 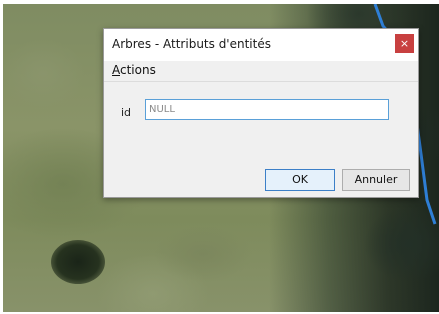 What do you see at coordinates (126, 112) in the screenshot?
I see `id-field-label: id` at bounding box center [126, 112].